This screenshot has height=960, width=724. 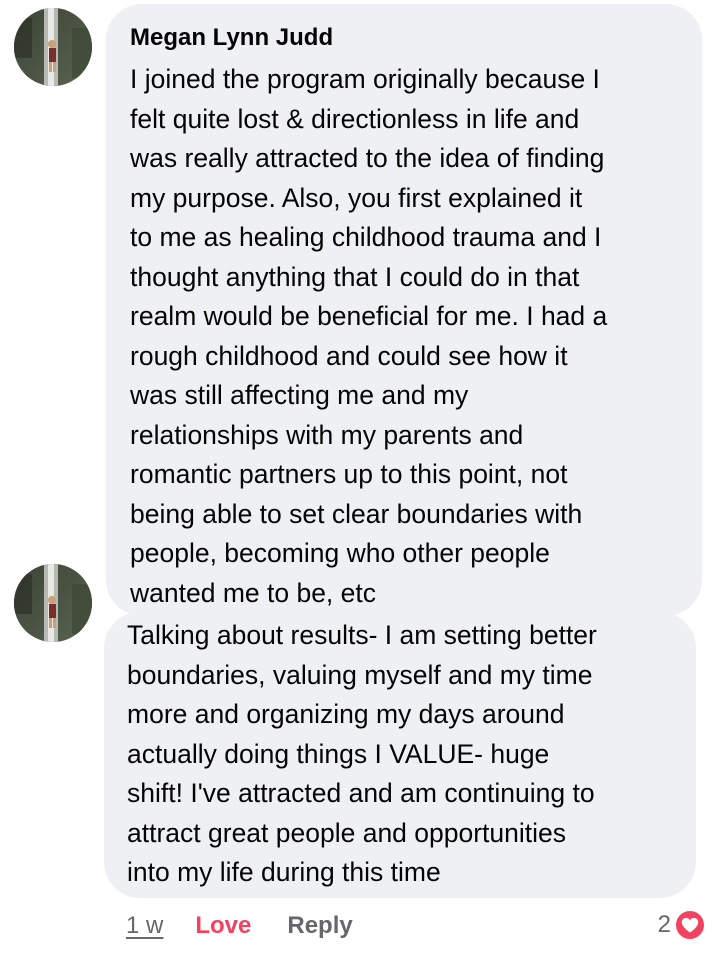 I want to click on comment-author: Megan Lynn Judd, so click(x=405, y=38).